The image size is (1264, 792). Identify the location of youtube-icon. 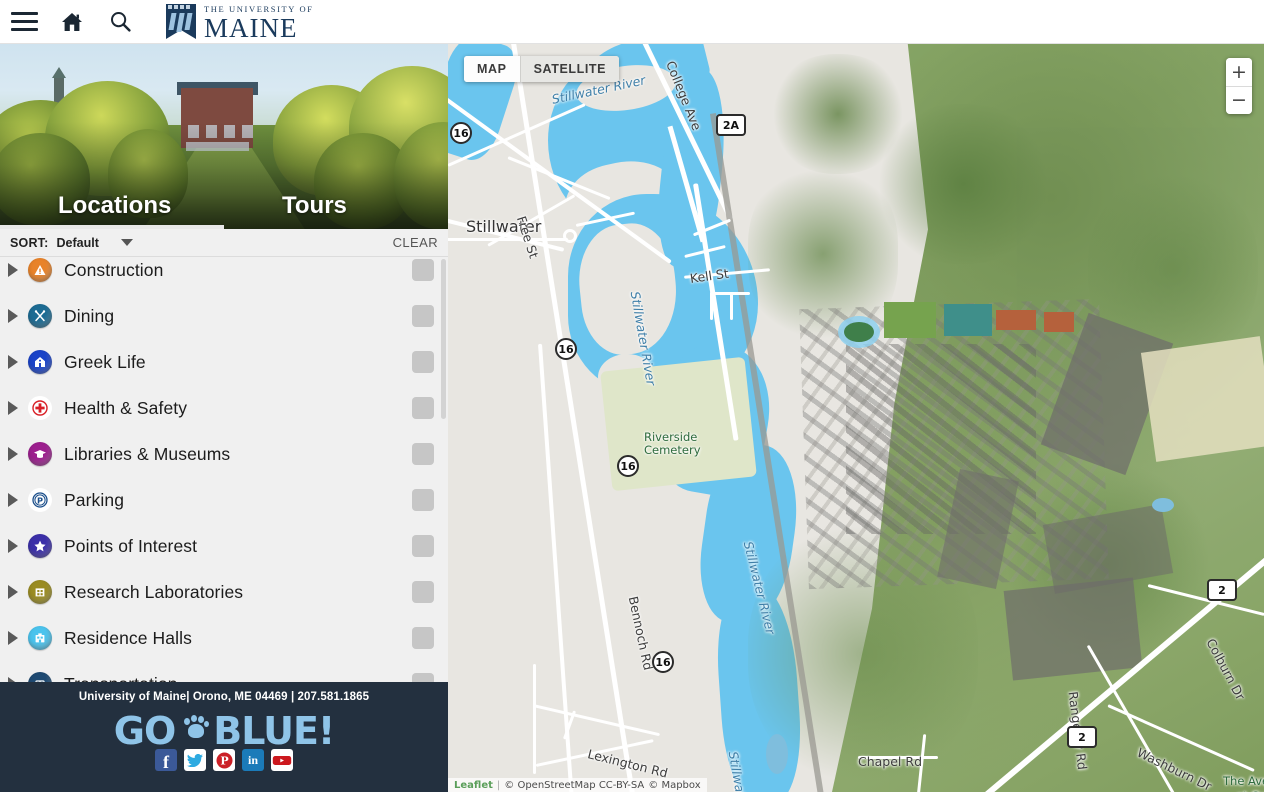
(282, 760).